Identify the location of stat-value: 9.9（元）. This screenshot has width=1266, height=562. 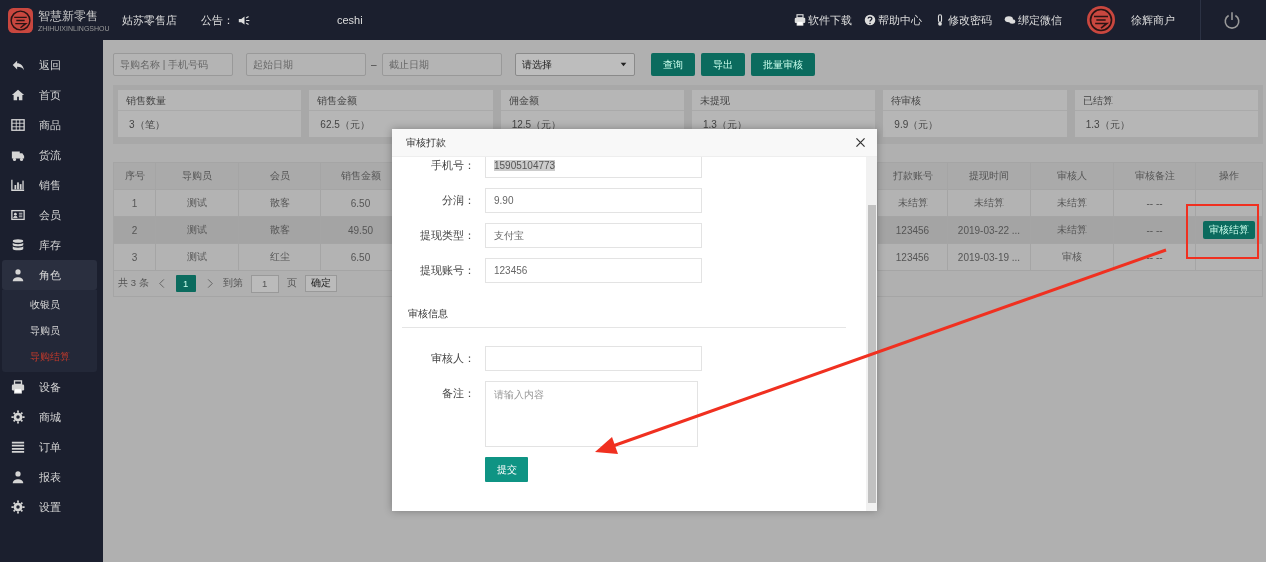
(916, 125).